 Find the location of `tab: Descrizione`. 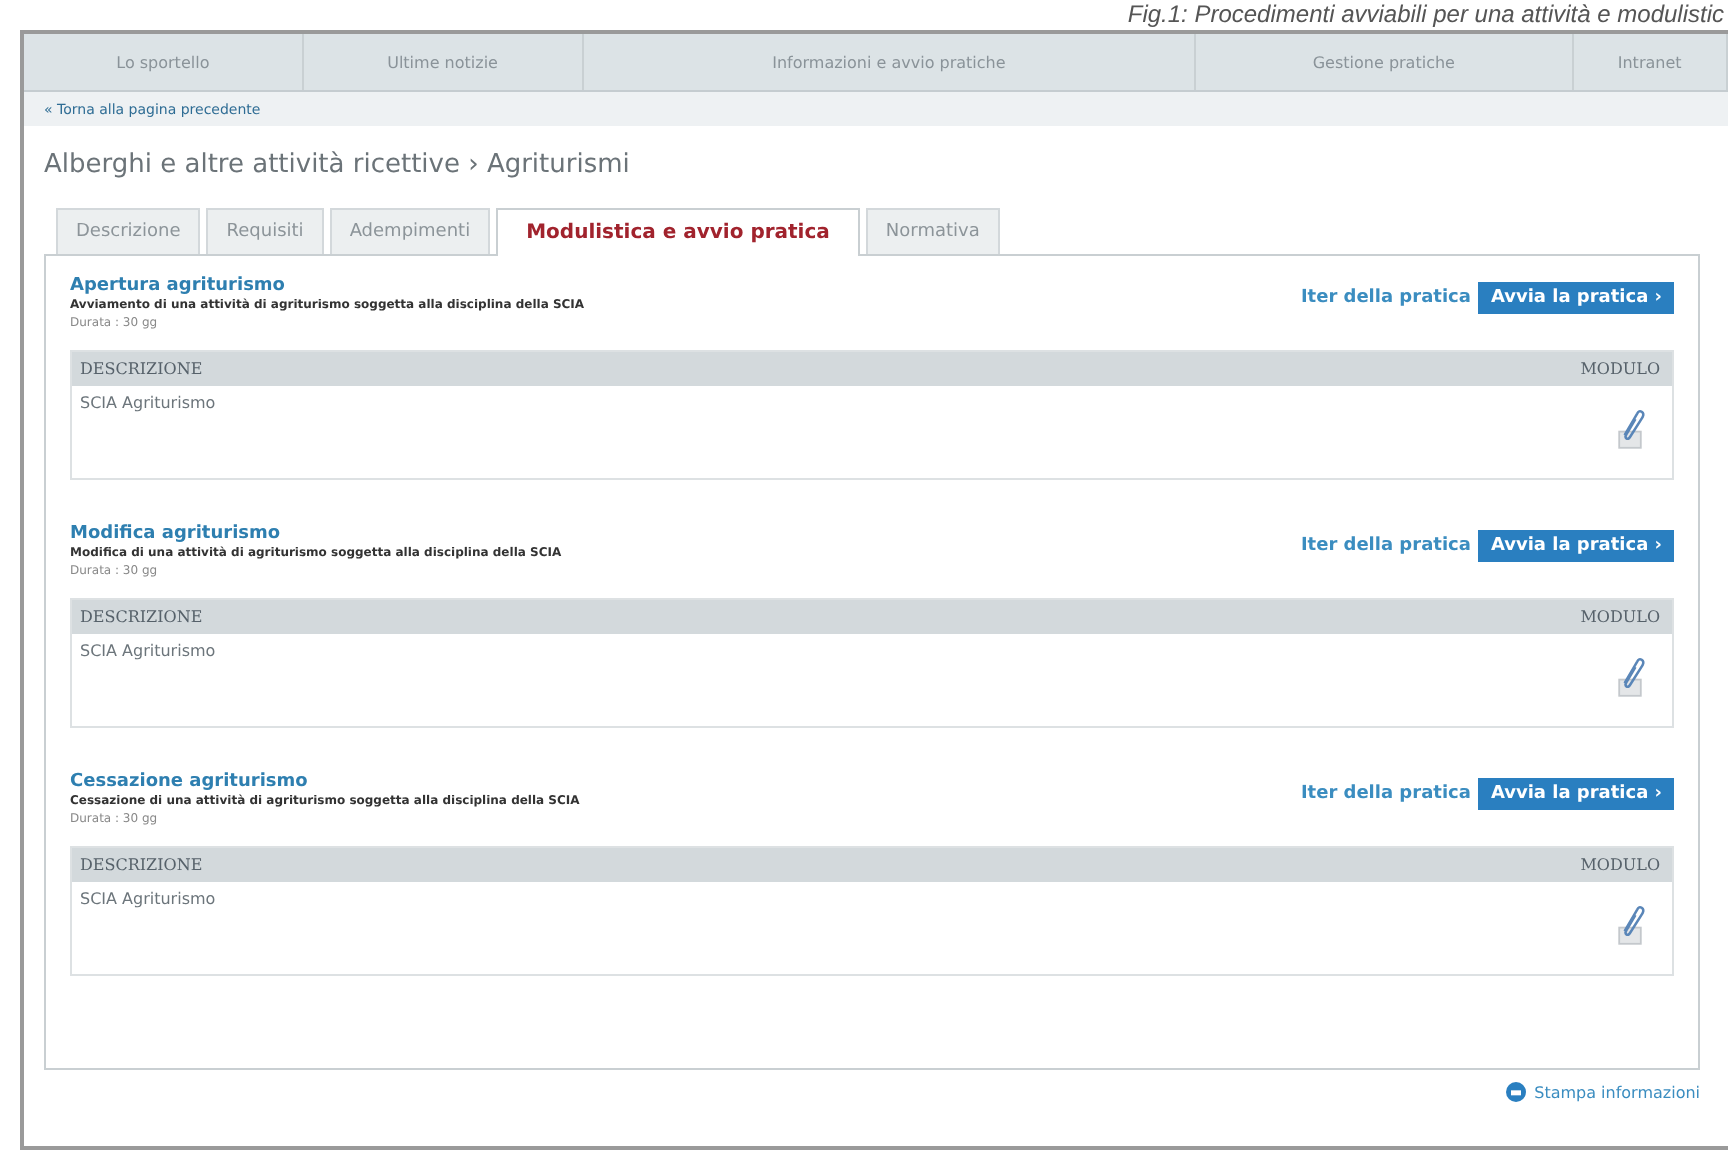

tab: Descrizione is located at coordinates (128, 231).